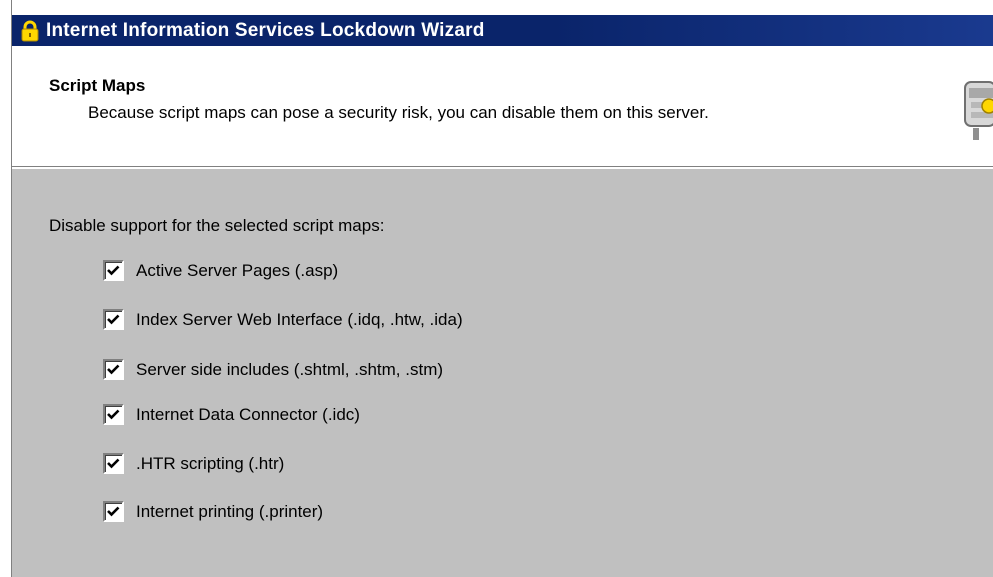  I want to click on option-idc: Internet Data Connector (.idc), so click(231, 414).